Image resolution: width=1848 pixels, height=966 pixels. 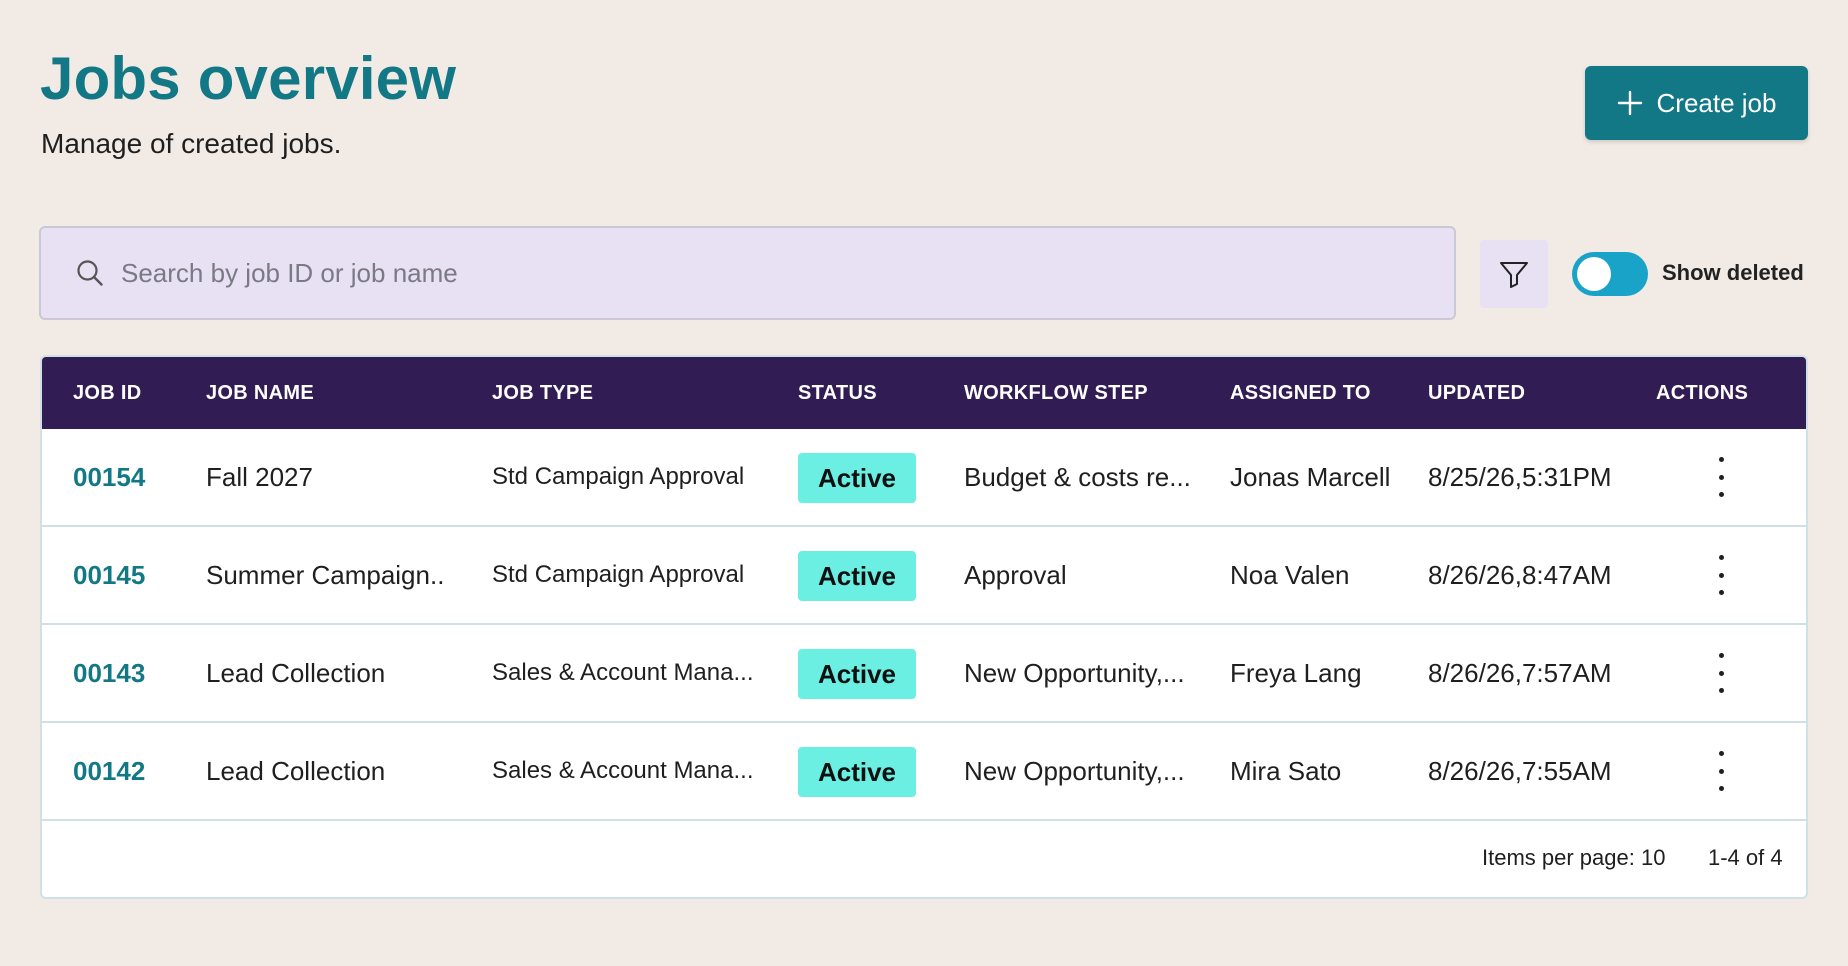 I want to click on filter-button, so click(x=1514, y=274).